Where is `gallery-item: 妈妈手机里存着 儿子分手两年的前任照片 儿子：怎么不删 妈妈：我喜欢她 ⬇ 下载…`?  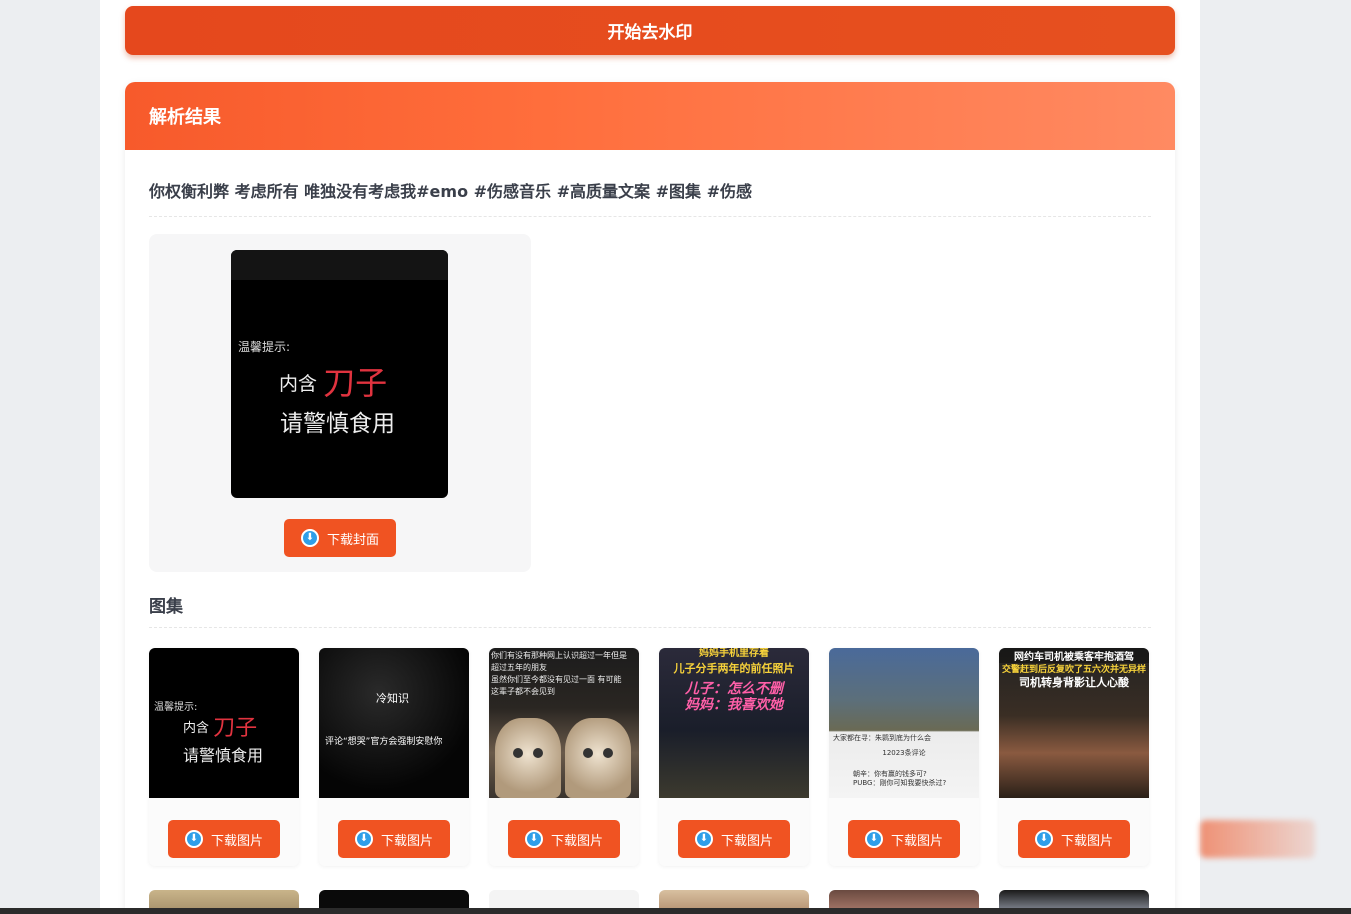 gallery-item: 妈妈手机里存着 儿子分手两年的前任照片 儿子：怎么不删 妈妈：我喜欢她 ⬇ 下载… is located at coordinates (734, 757).